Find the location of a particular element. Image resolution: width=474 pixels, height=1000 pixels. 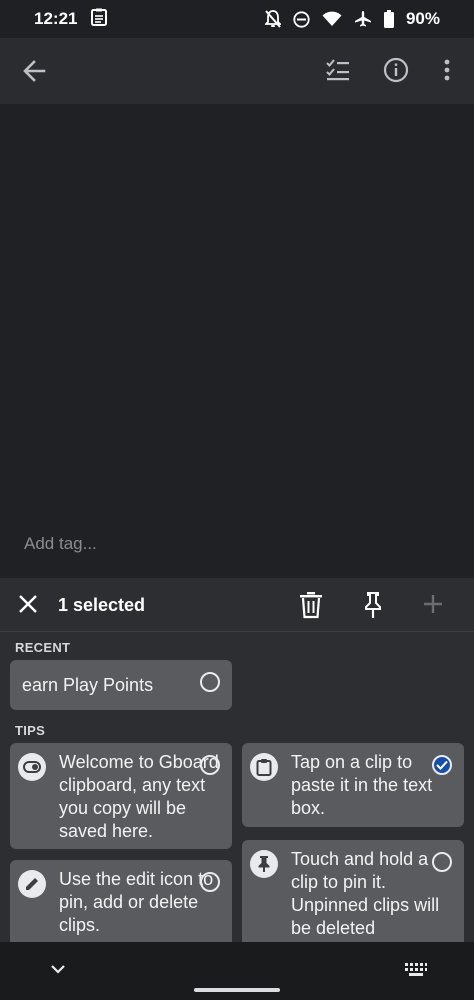

selected-count: 1 selected is located at coordinates (102, 605).